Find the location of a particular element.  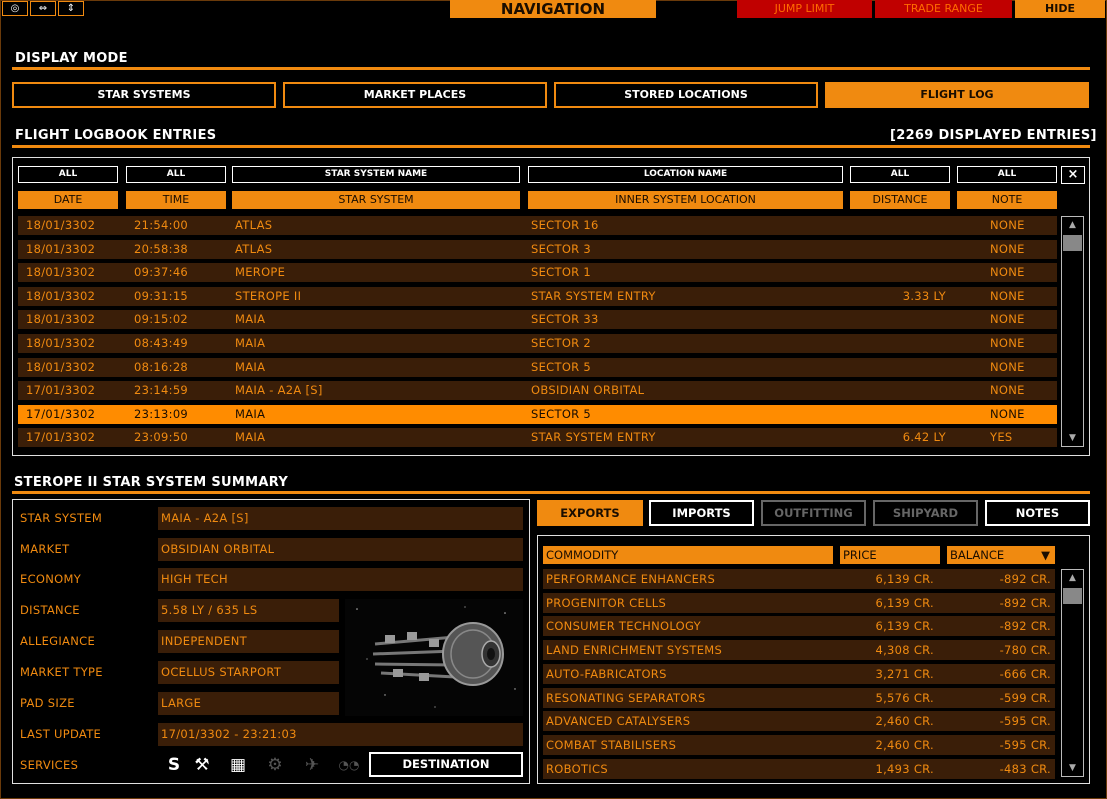

date-column-header: DATE is located at coordinates (68, 200).